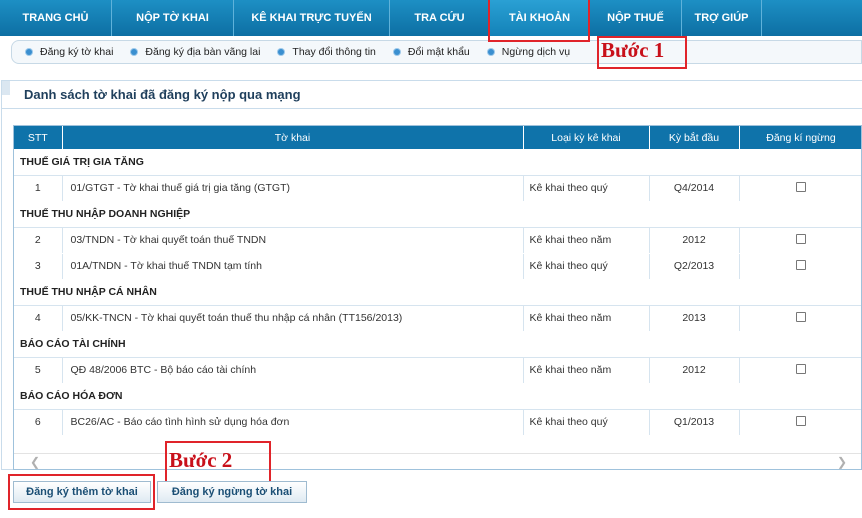  Describe the element at coordinates (536, 52) in the screenshot. I see `subnav-label: Ngừng dịch vụ` at that location.